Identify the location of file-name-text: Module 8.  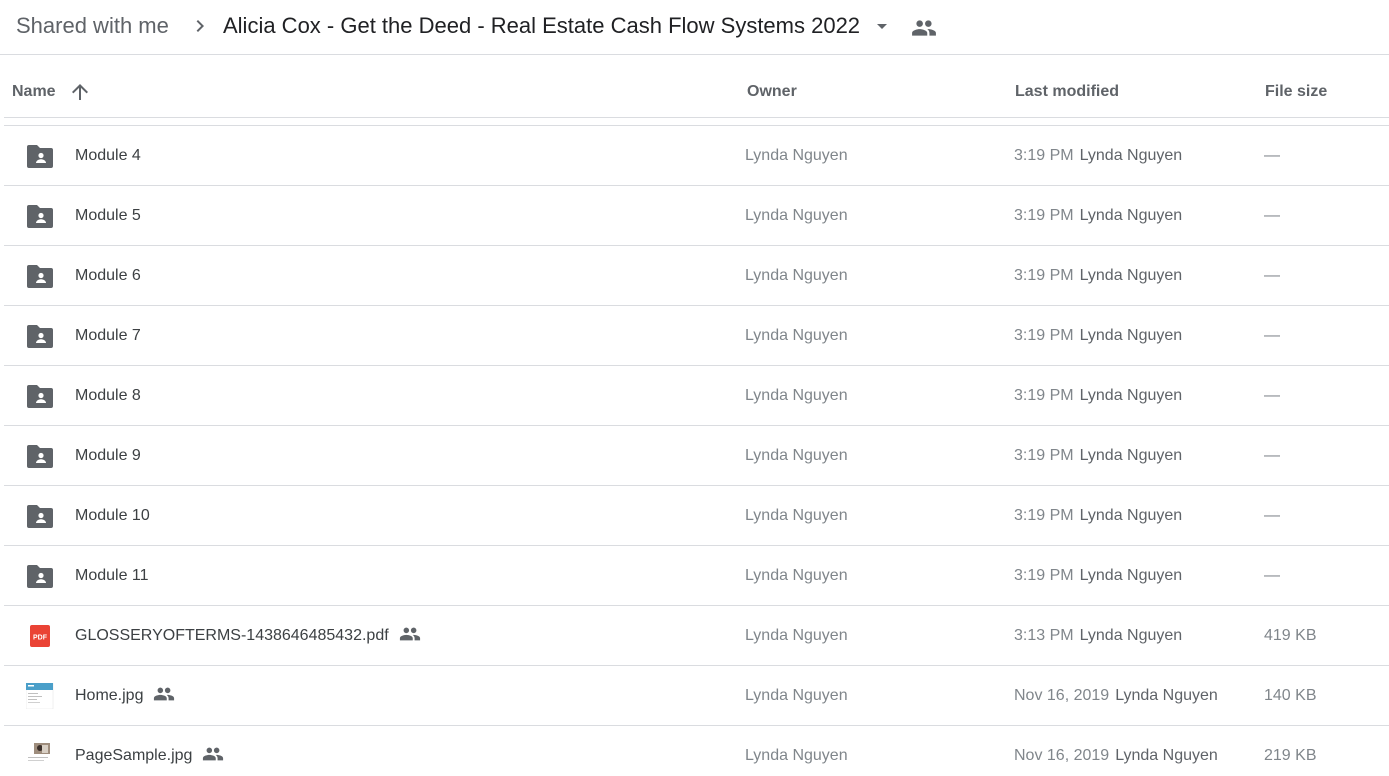
(108, 395).